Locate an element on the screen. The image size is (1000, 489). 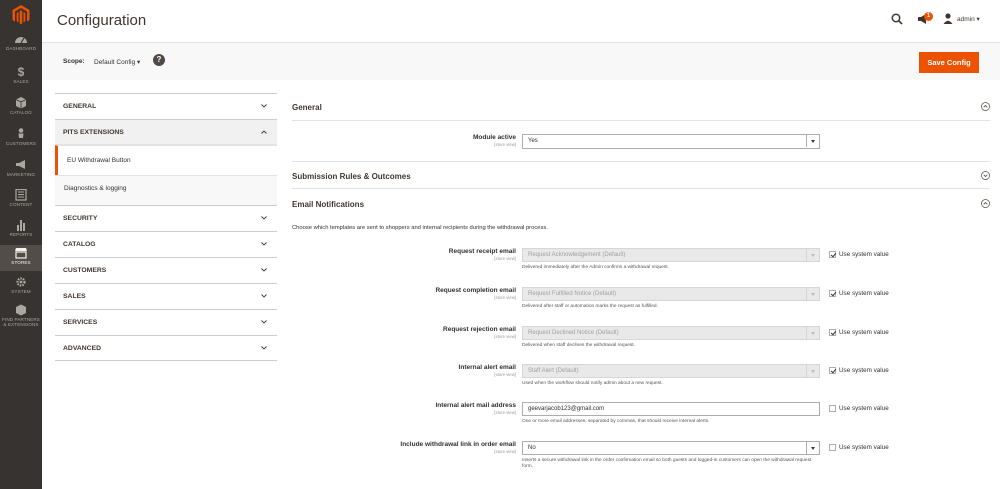
internal-alert-email-select: Staff Alert (Default) is located at coordinates (671, 371).